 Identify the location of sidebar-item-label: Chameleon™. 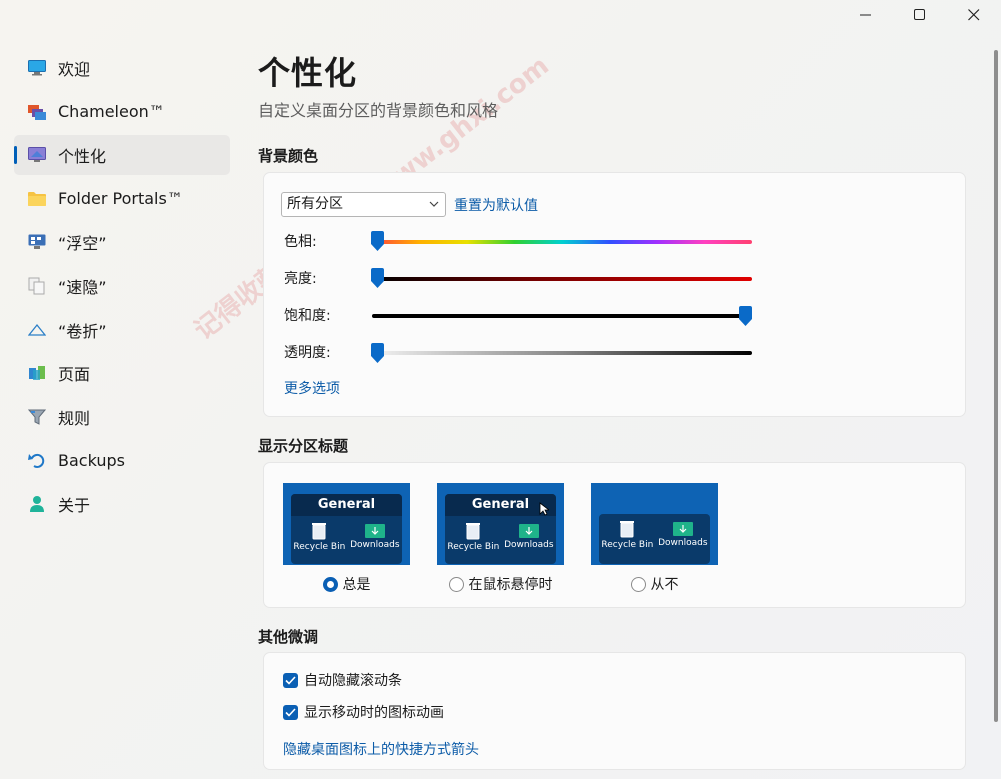
(111, 112).